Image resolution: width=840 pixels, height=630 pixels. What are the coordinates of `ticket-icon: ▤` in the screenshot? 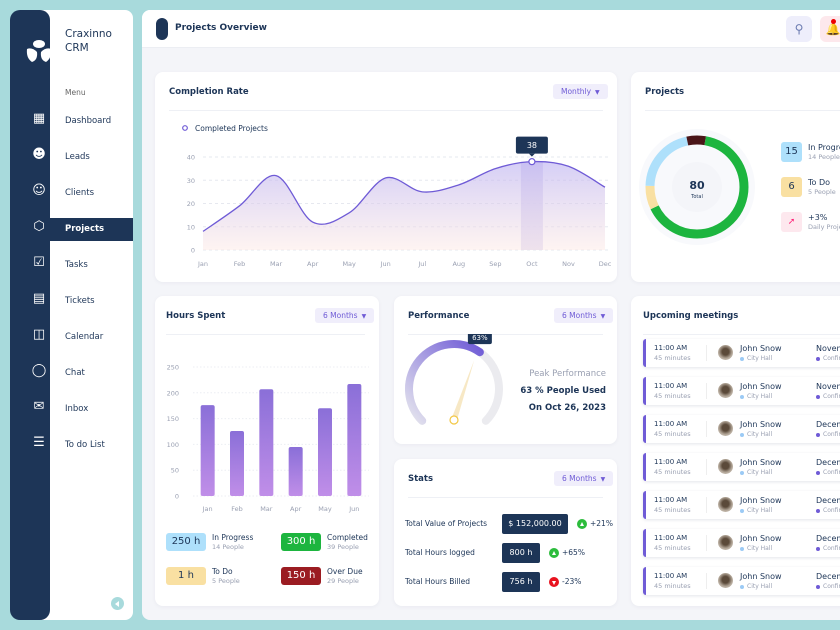 It's located at (39, 299).